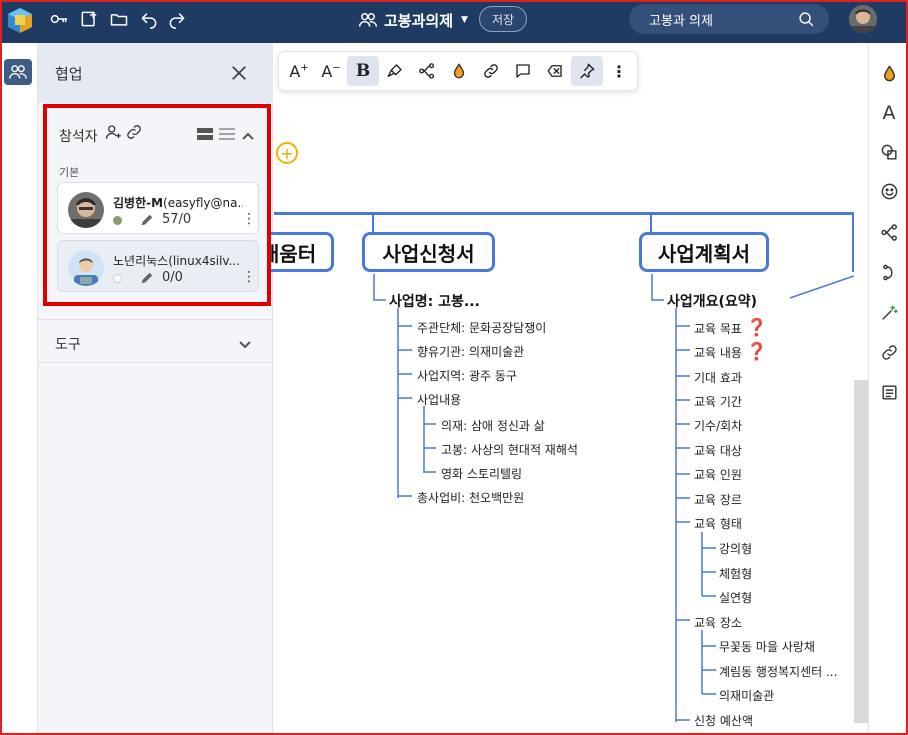 Image resolution: width=908 pixels, height=735 pixels. What do you see at coordinates (299, 71) in the screenshot?
I see `font-increase-button: A+` at bounding box center [299, 71].